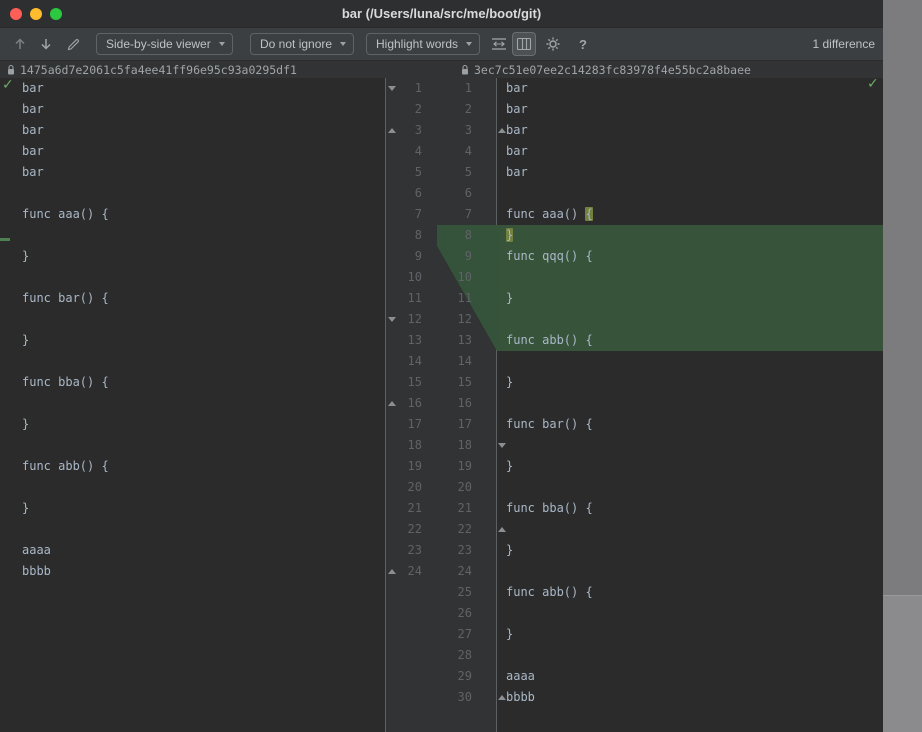  I want to click on edit-file-button, so click(73, 44).